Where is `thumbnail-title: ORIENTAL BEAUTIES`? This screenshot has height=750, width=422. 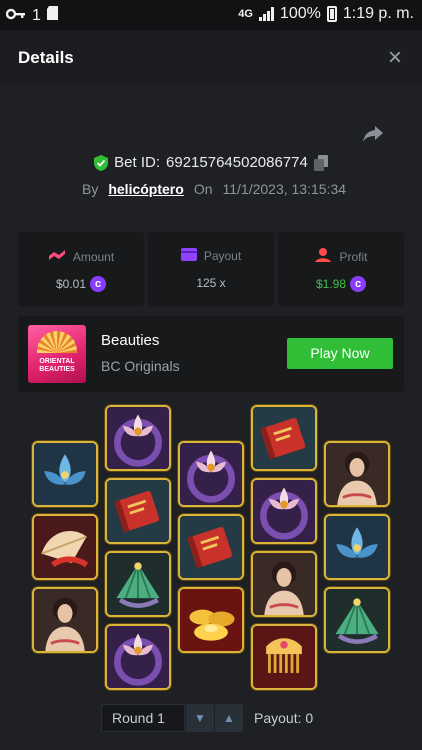
thumbnail-title: ORIENTAL BEAUTIES is located at coordinates (57, 365).